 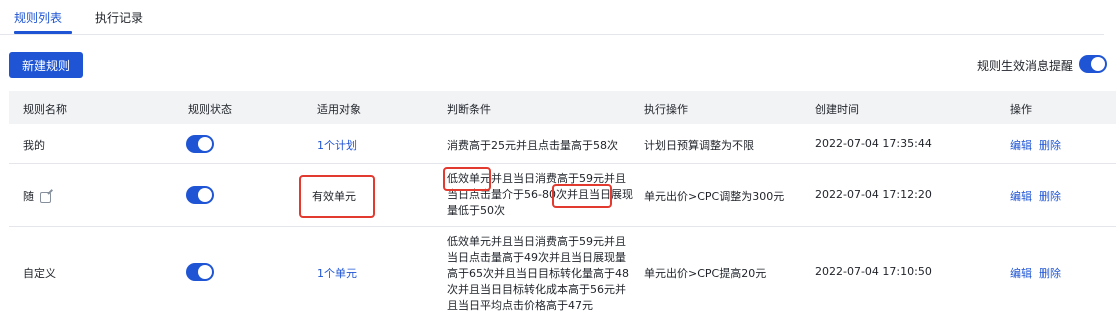 I want to click on action-text: 计划日预算调整为不限, so click(x=699, y=145).